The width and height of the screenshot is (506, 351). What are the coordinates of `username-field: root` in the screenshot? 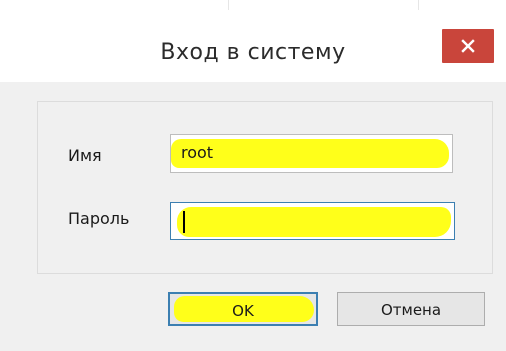 It's located at (311, 153).